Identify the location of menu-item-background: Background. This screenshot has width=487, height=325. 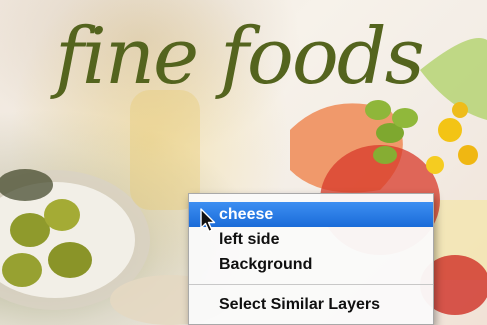
(311, 264).